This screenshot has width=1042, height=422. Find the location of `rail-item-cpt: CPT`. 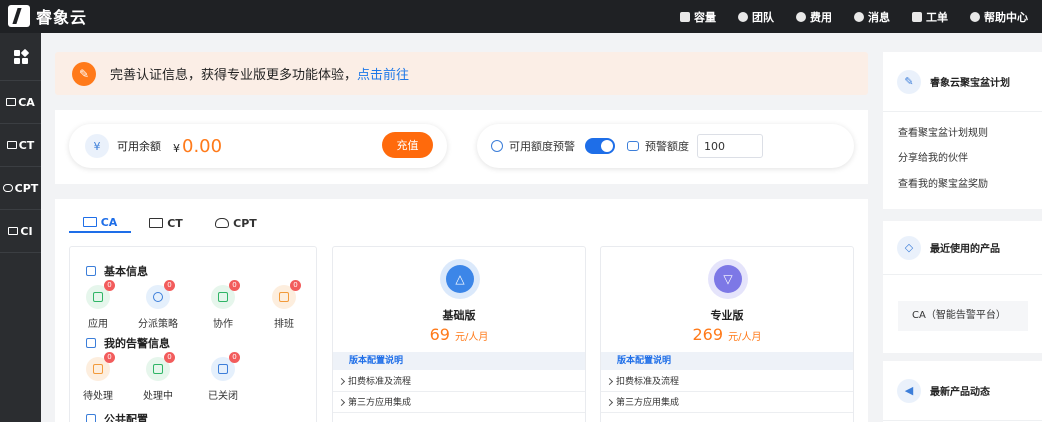

rail-item-cpt: CPT is located at coordinates (20, 188).